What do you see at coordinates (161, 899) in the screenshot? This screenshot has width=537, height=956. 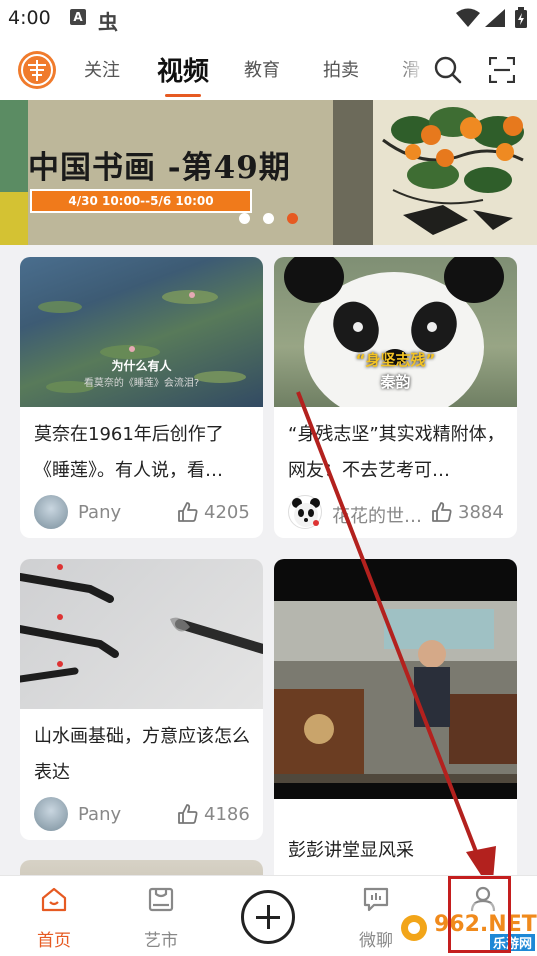 I see `market-icon` at bounding box center [161, 899].